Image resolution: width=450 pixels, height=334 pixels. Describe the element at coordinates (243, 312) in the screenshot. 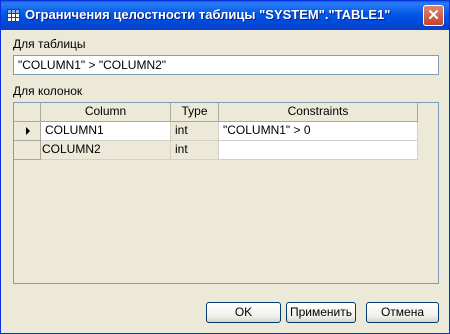

I see `ok-button: OK` at that location.